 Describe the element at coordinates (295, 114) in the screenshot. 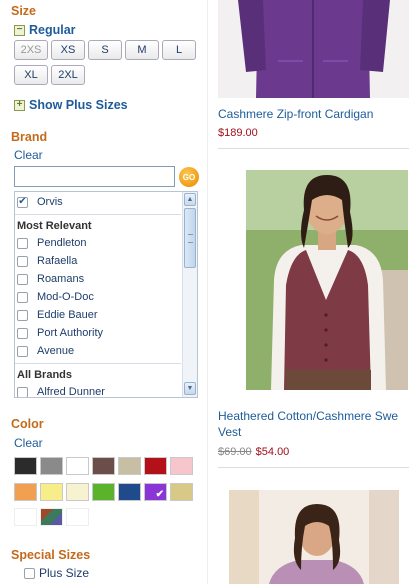

I see `product-name-link: Cashmere Zip-front Cardigan` at that location.